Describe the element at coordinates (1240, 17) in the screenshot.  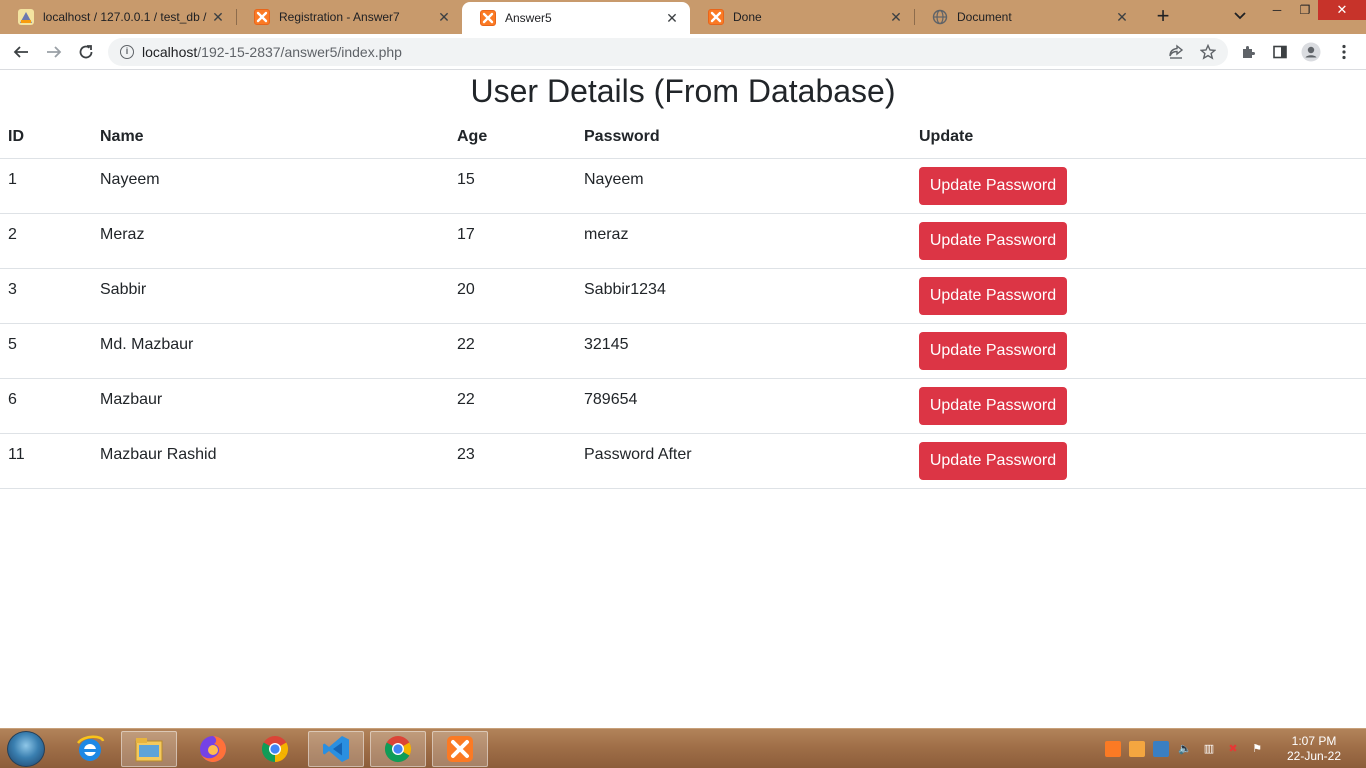
I see `tab-search-chevron-icon` at that location.